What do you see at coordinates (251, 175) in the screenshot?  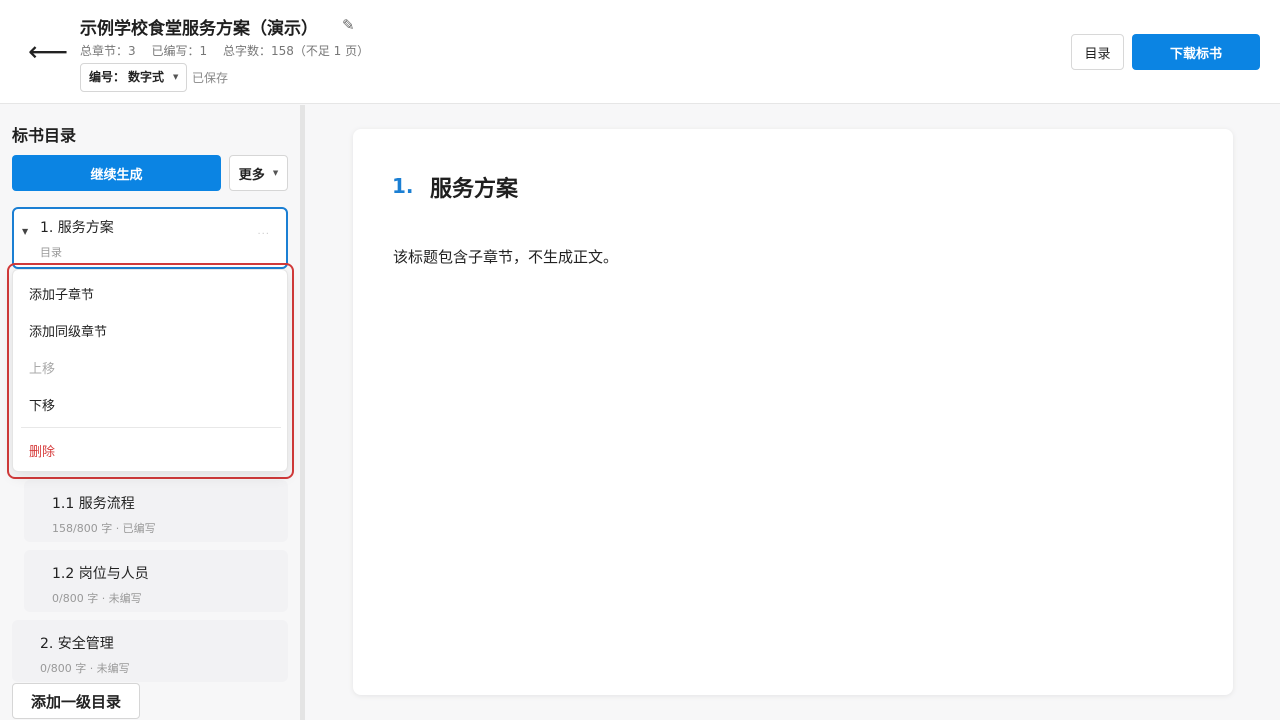 I see `more-button-label: 更多` at bounding box center [251, 175].